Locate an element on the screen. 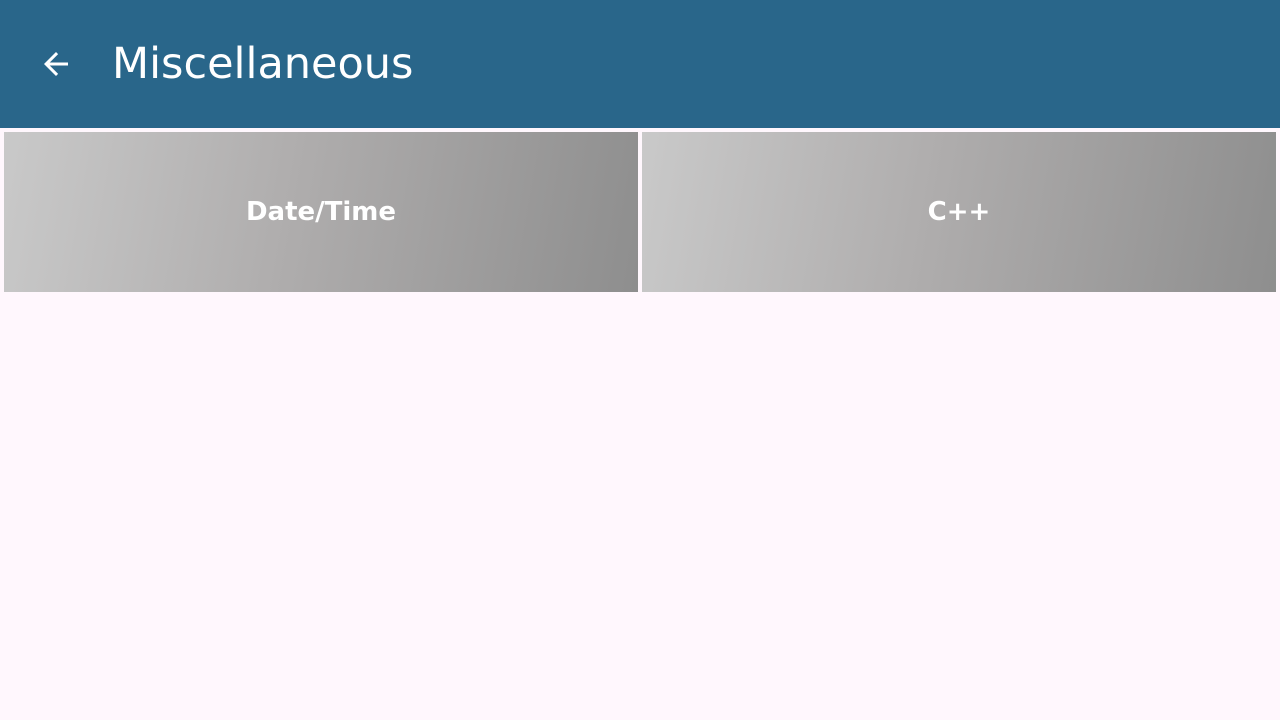 Image resolution: width=1280 pixels, height=720 pixels. tile-cpp: C++ is located at coordinates (959, 212).